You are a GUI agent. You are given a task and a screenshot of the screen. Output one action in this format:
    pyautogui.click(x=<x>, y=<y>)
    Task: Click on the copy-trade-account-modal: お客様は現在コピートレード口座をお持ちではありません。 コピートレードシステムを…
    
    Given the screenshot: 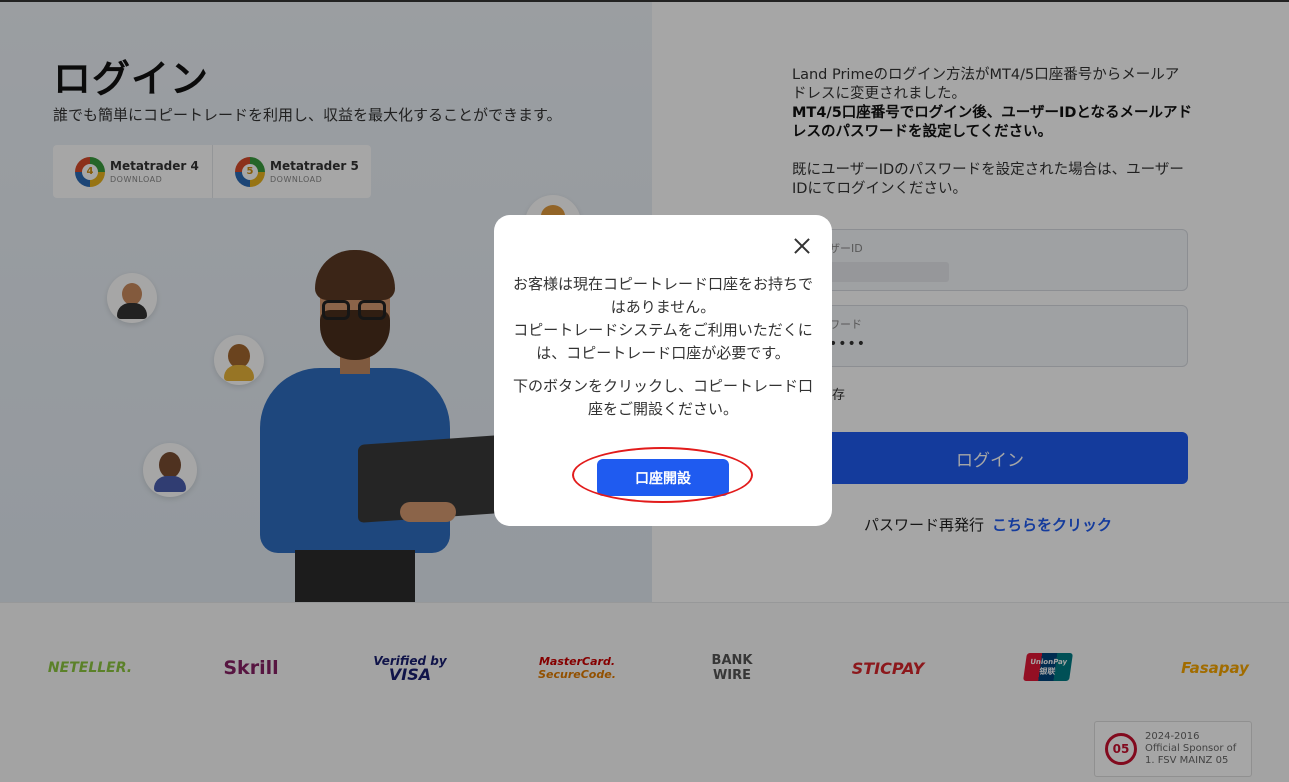 What is the action you would take?
    pyautogui.click(x=663, y=370)
    